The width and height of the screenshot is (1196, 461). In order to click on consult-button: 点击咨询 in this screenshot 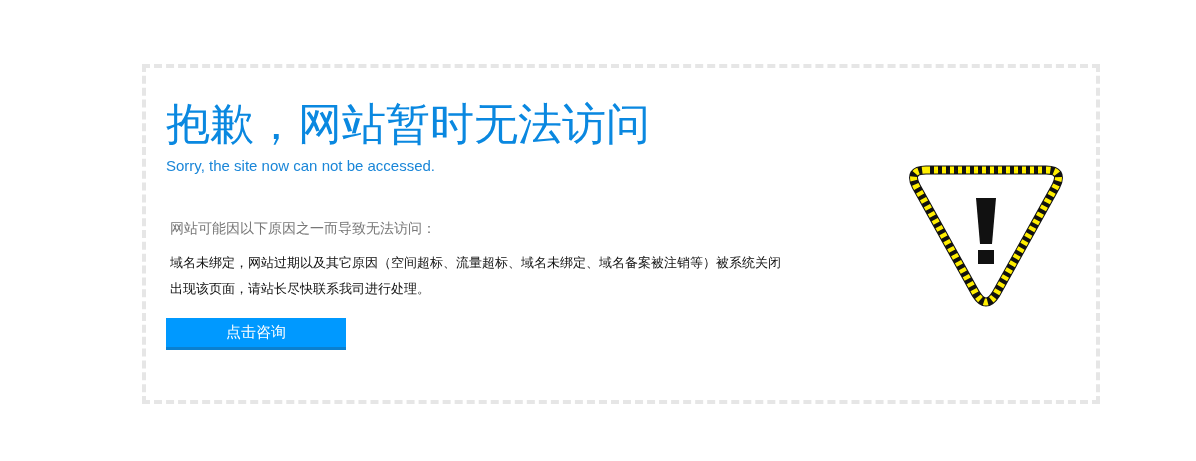, I will do `click(256, 334)`.